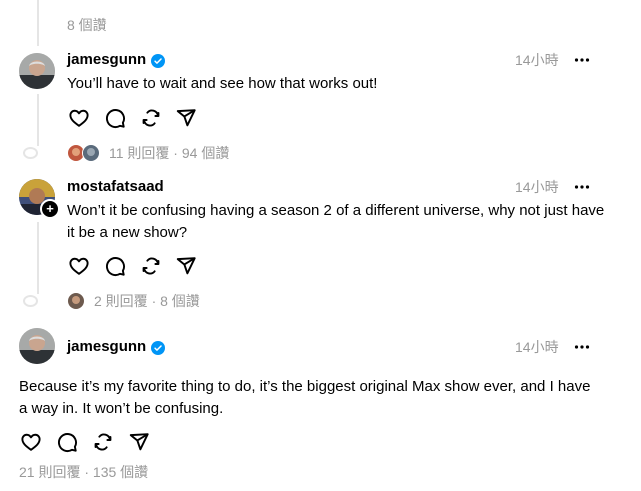  What do you see at coordinates (115, 187) in the screenshot?
I see `username: mostafatsaad` at bounding box center [115, 187].